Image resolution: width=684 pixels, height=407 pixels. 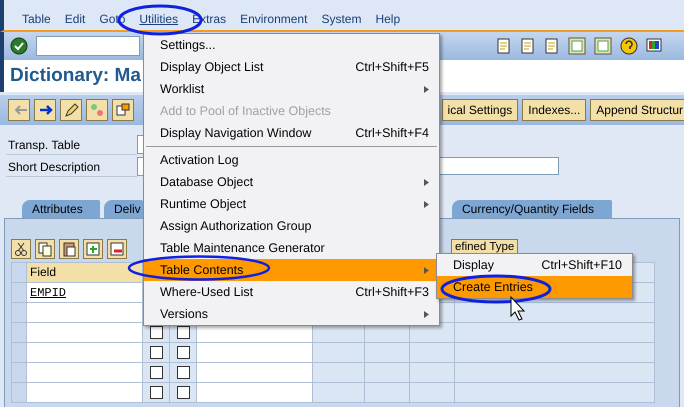 What do you see at coordinates (88, 46) in the screenshot?
I see `command-field` at bounding box center [88, 46].